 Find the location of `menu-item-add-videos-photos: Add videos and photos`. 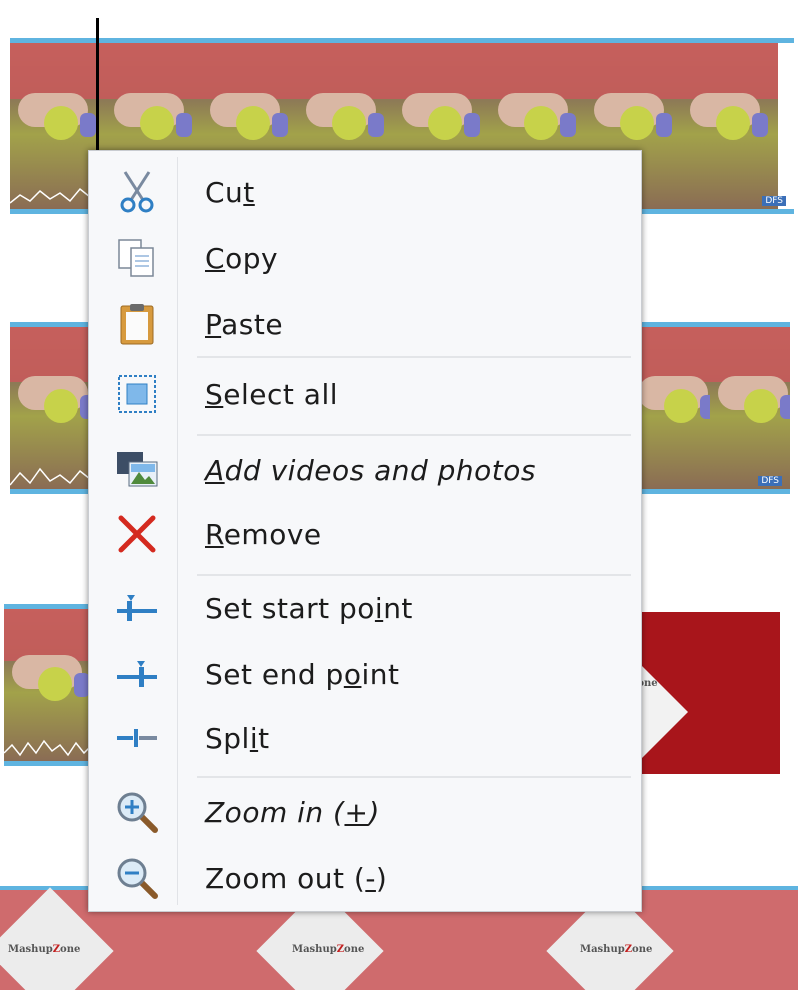

menu-item-add-videos-photos: Add videos and photos is located at coordinates (365, 470).